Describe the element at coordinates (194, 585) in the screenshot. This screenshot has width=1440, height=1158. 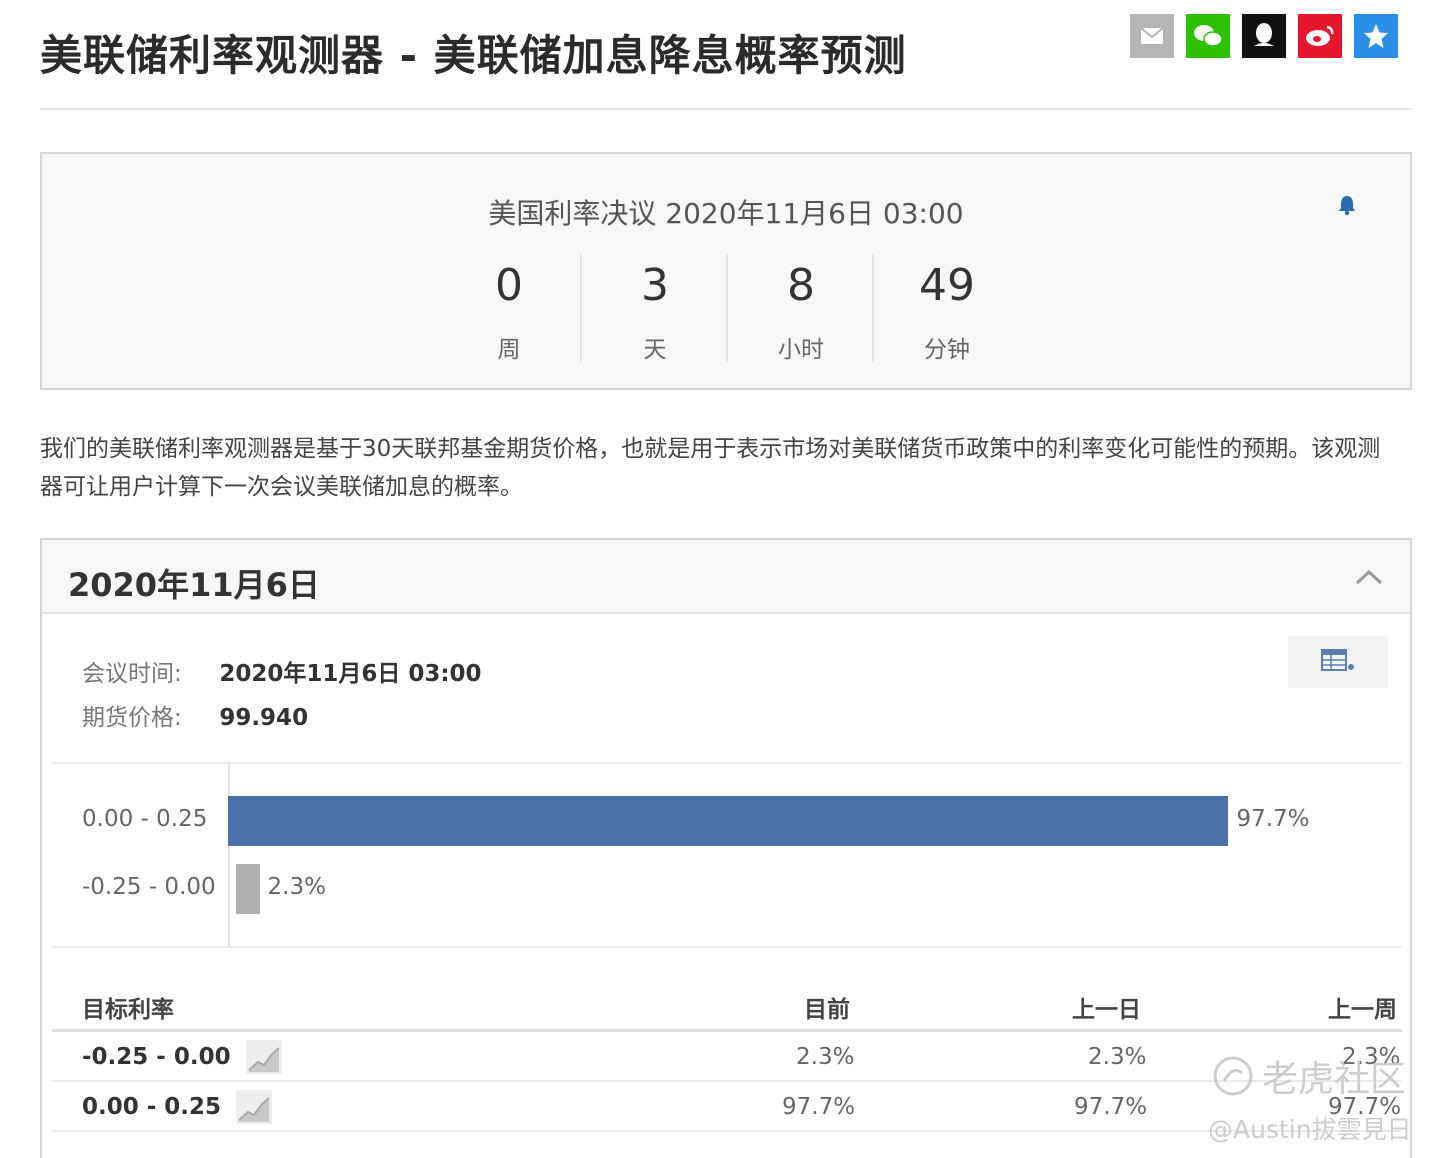
I see `meeting-date-heading: 2020年11月6日` at that location.